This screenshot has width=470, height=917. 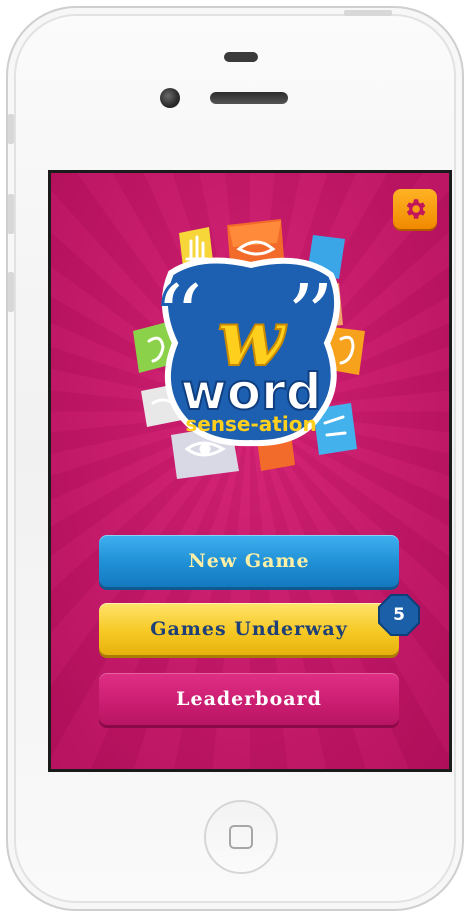 I want to click on word-sense-ation-logo: “ ” w word sense-ation, so click(x=249, y=349).